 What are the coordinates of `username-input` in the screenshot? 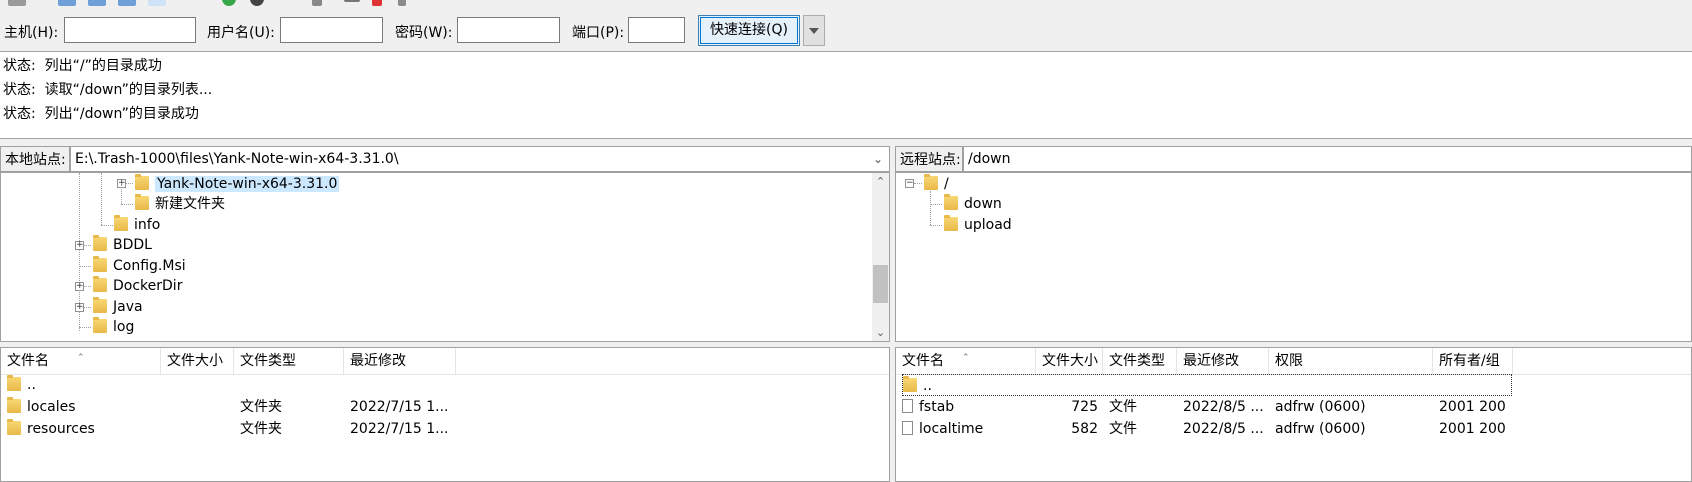 It's located at (331, 30).